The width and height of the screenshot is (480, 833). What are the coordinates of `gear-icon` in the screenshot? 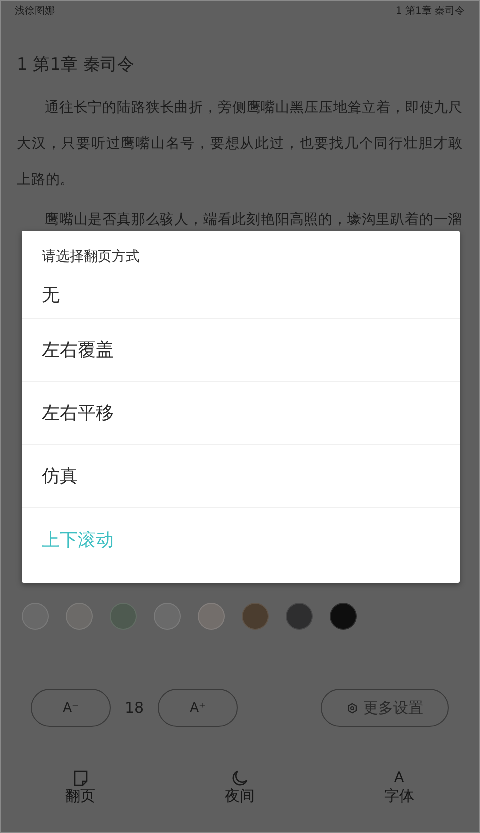 It's located at (352, 708).